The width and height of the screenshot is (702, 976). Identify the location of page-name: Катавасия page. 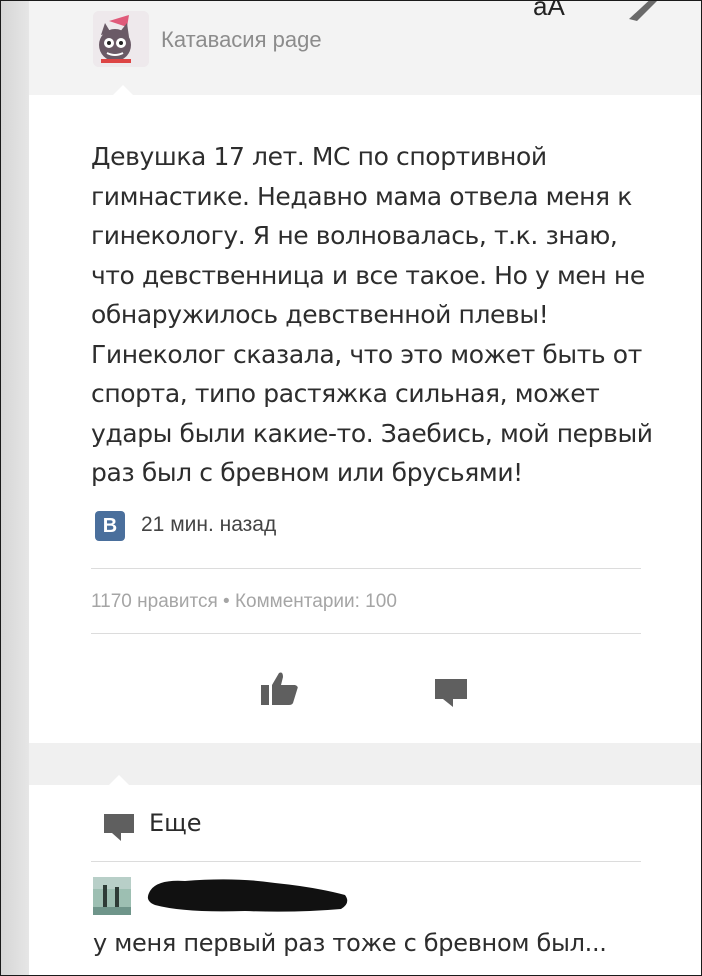
(241, 40).